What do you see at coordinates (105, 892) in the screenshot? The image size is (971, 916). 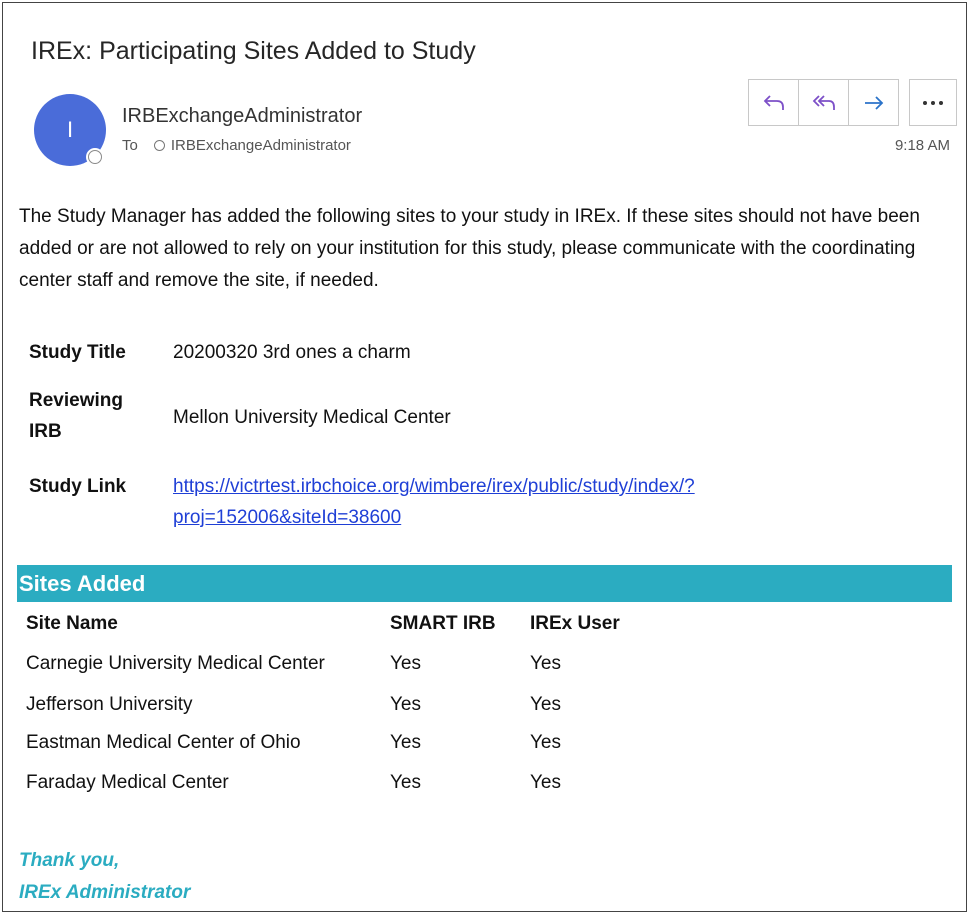 I see `signature-name: IREx Administrator` at bounding box center [105, 892].